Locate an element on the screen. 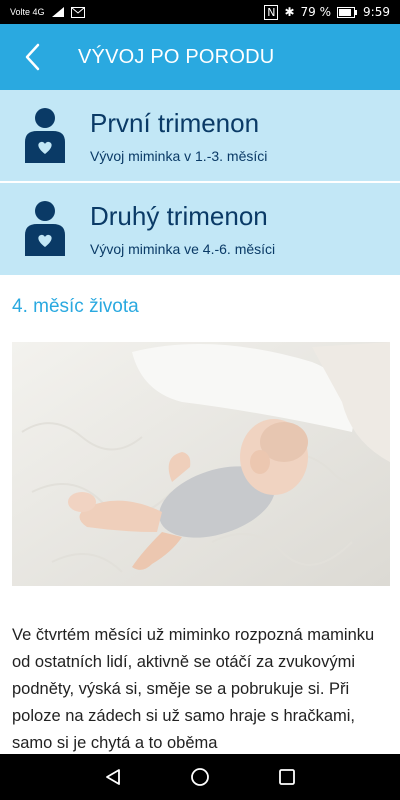 This screenshot has width=400, height=800. trimester-title: První trimenon is located at coordinates (175, 122).